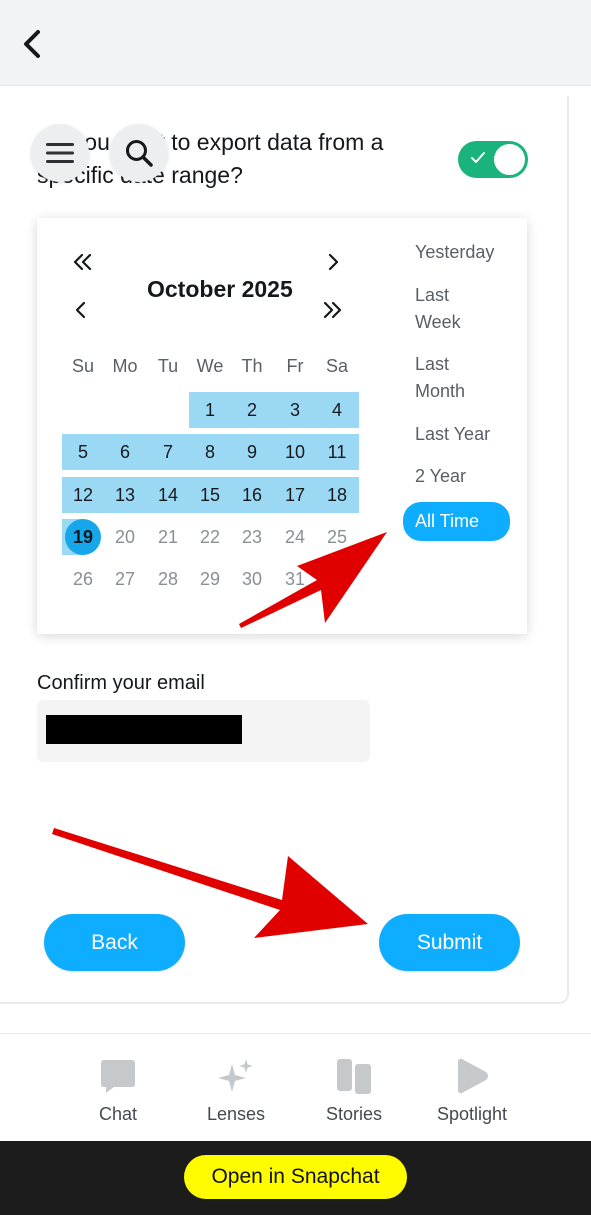 This screenshot has width=591, height=1215. Describe the element at coordinates (33, 44) in the screenshot. I see `back-chevron-icon` at that location.